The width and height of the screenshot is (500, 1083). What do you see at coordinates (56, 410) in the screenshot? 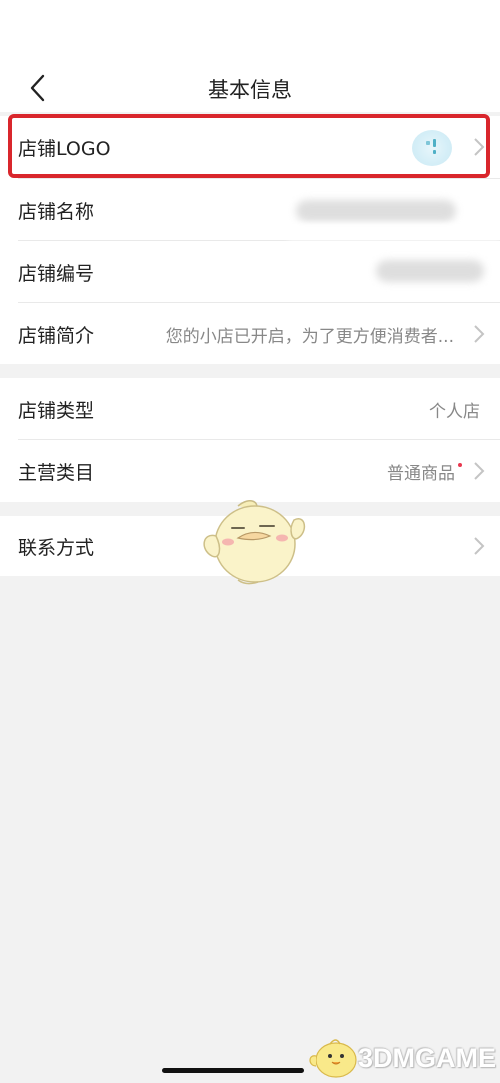
I see `shop-type-label: 店铺类型` at bounding box center [56, 410].